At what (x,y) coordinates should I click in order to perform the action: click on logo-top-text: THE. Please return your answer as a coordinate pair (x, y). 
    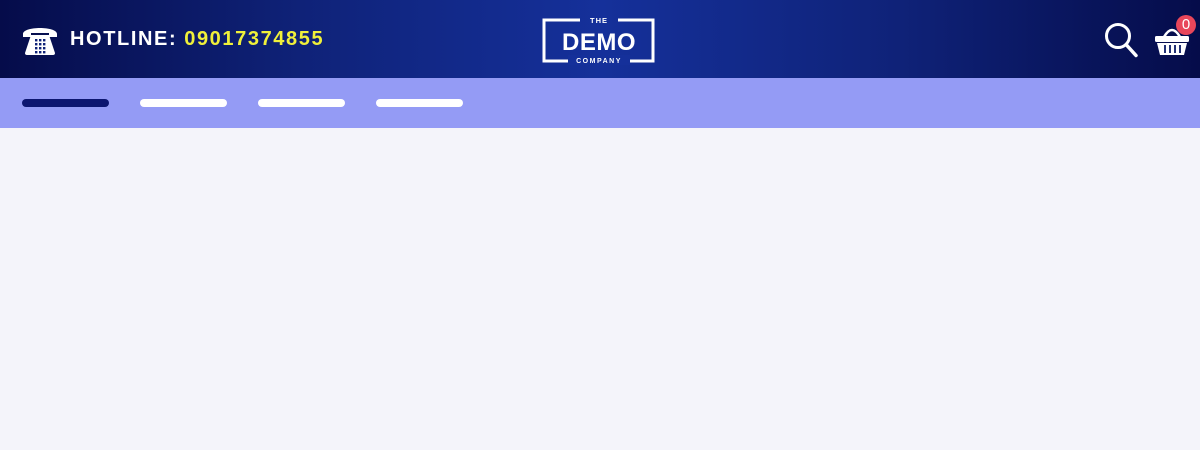
    Looking at the image, I should click on (599, 20).